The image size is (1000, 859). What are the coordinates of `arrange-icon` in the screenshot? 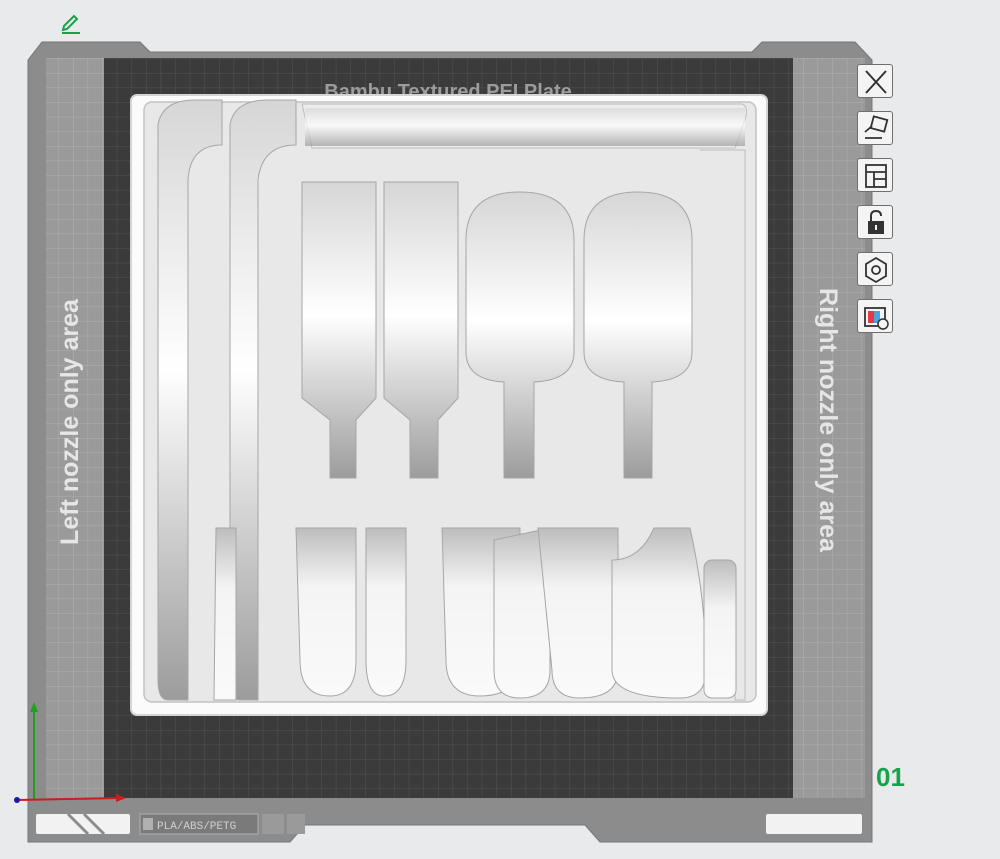 It's located at (875, 175).